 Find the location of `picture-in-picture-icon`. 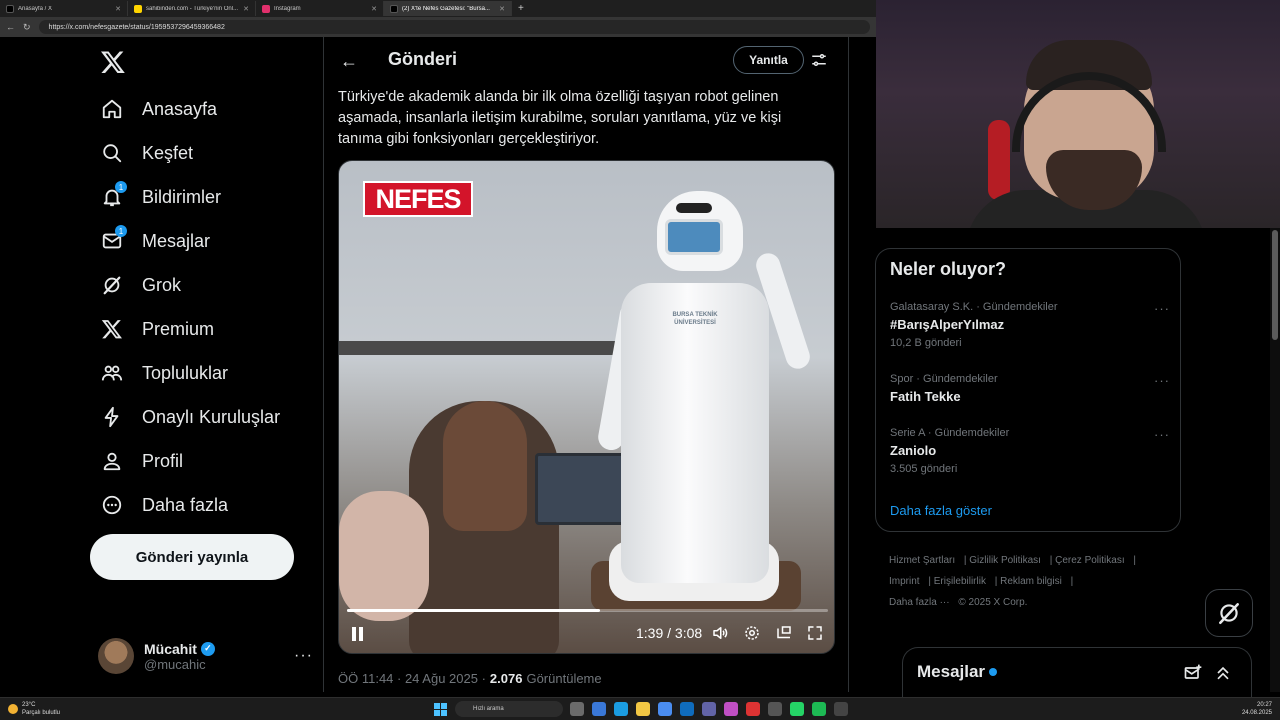

picture-in-picture-icon is located at coordinates (784, 633).